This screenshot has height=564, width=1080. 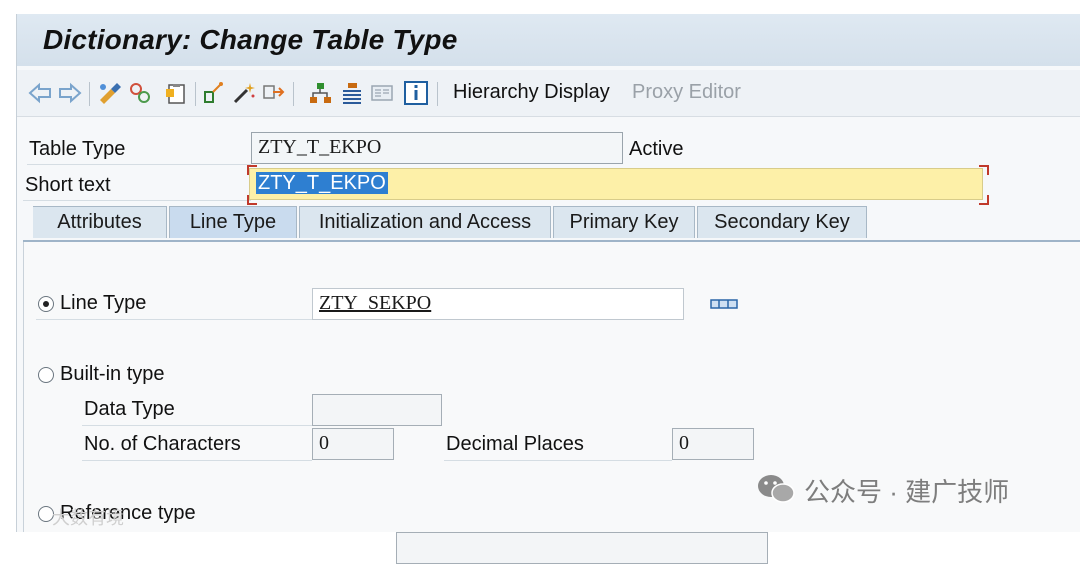 I want to click on tab-attributes: Attributes, so click(x=100, y=222).